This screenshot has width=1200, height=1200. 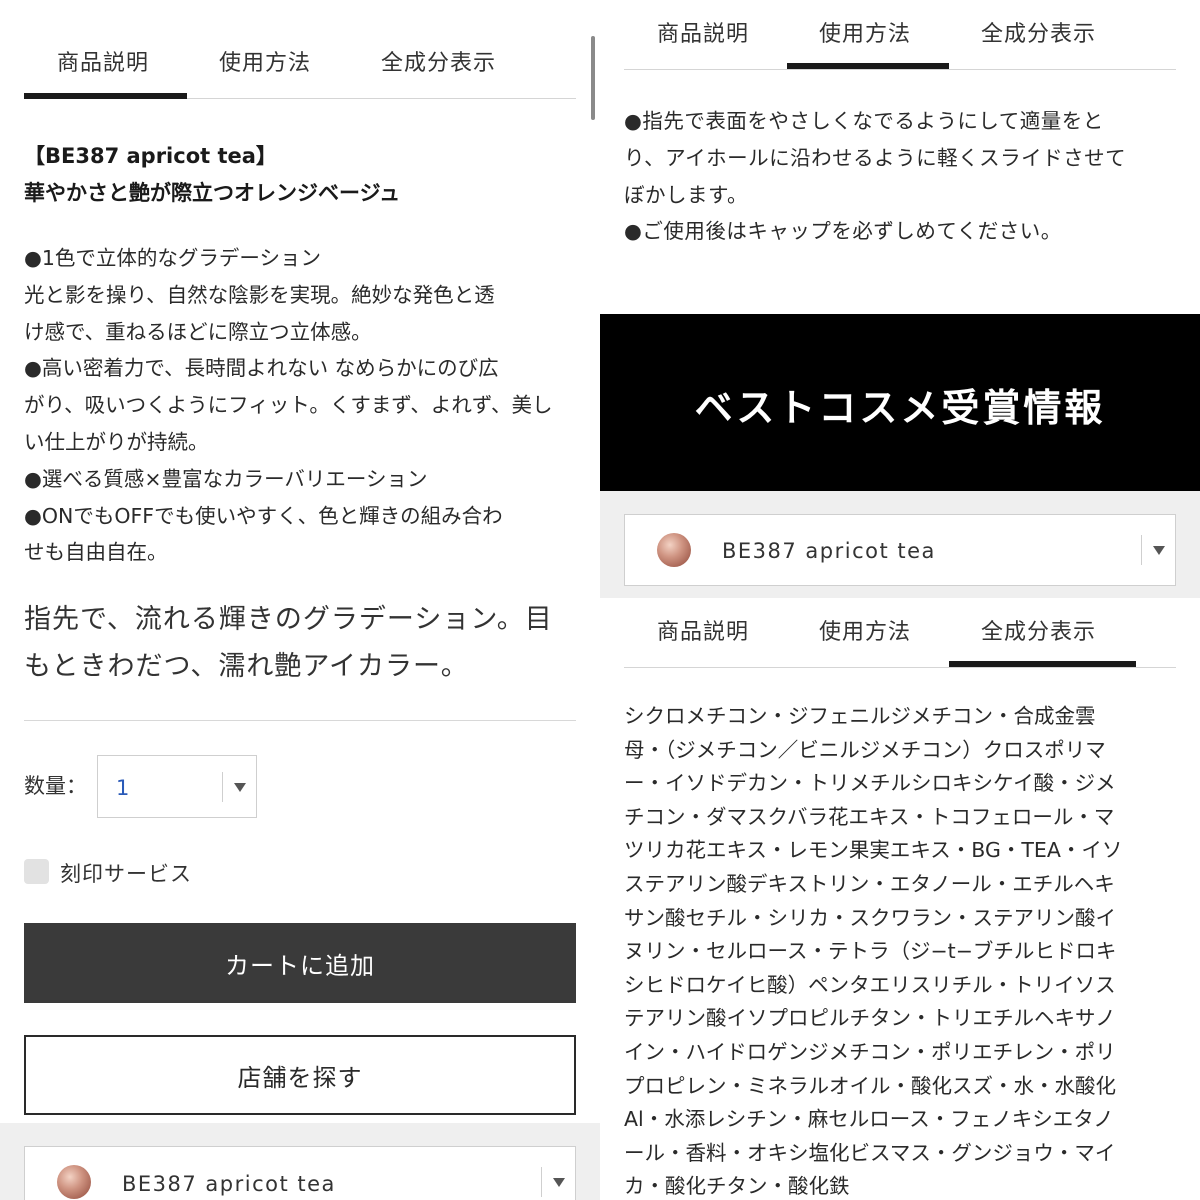 What do you see at coordinates (870, 783) in the screenshot?
I see `ingredients-line: ー・イソドデカン・トリメチルシロキシケイ酸・ジメ` at bounding box center [870, 783].